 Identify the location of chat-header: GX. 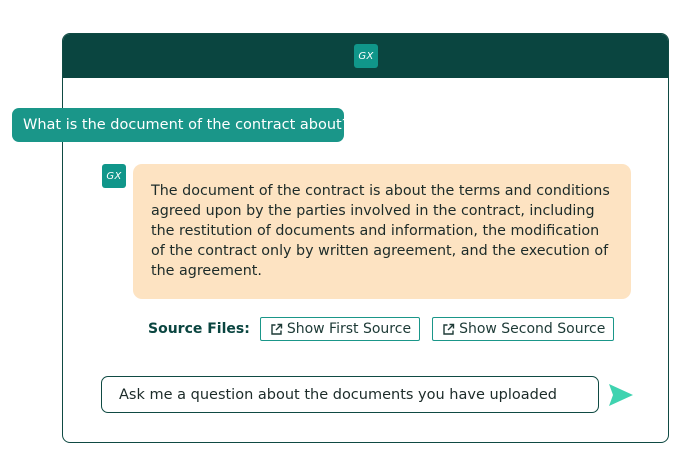
(365, 56).